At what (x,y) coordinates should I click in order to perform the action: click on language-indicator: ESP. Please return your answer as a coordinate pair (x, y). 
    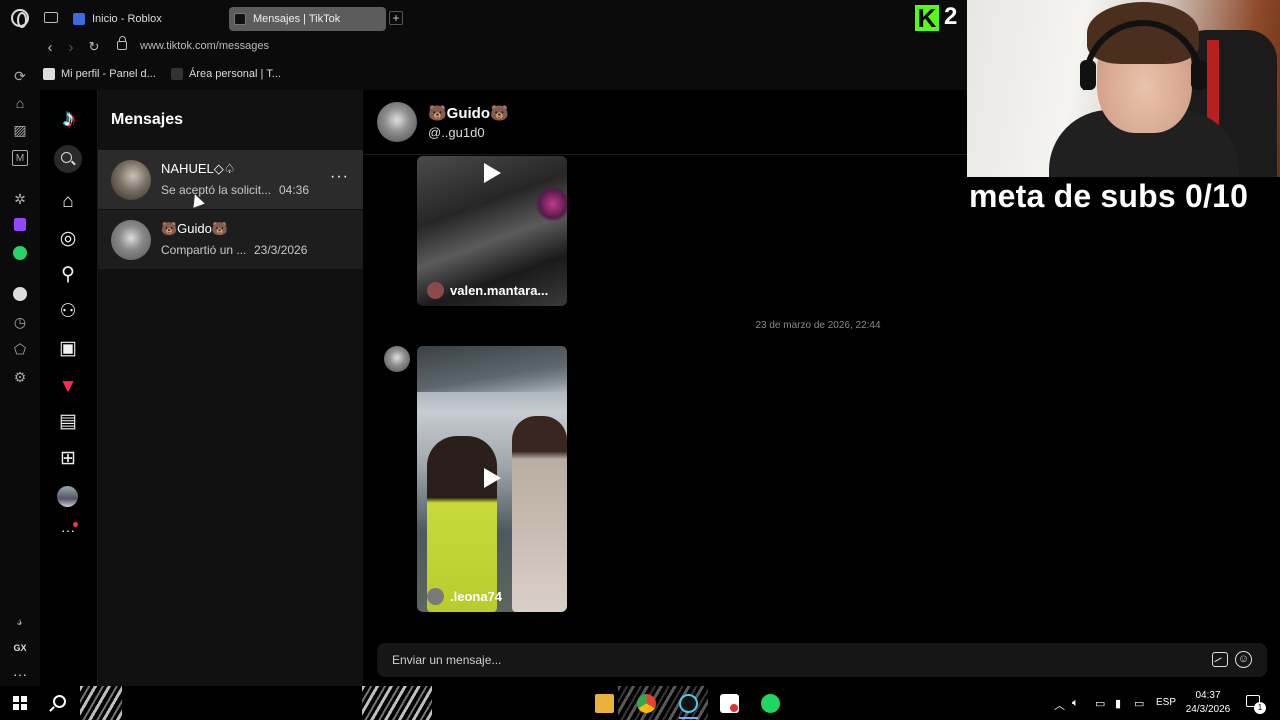
    Looking at the image, I should click on (1166, 702).